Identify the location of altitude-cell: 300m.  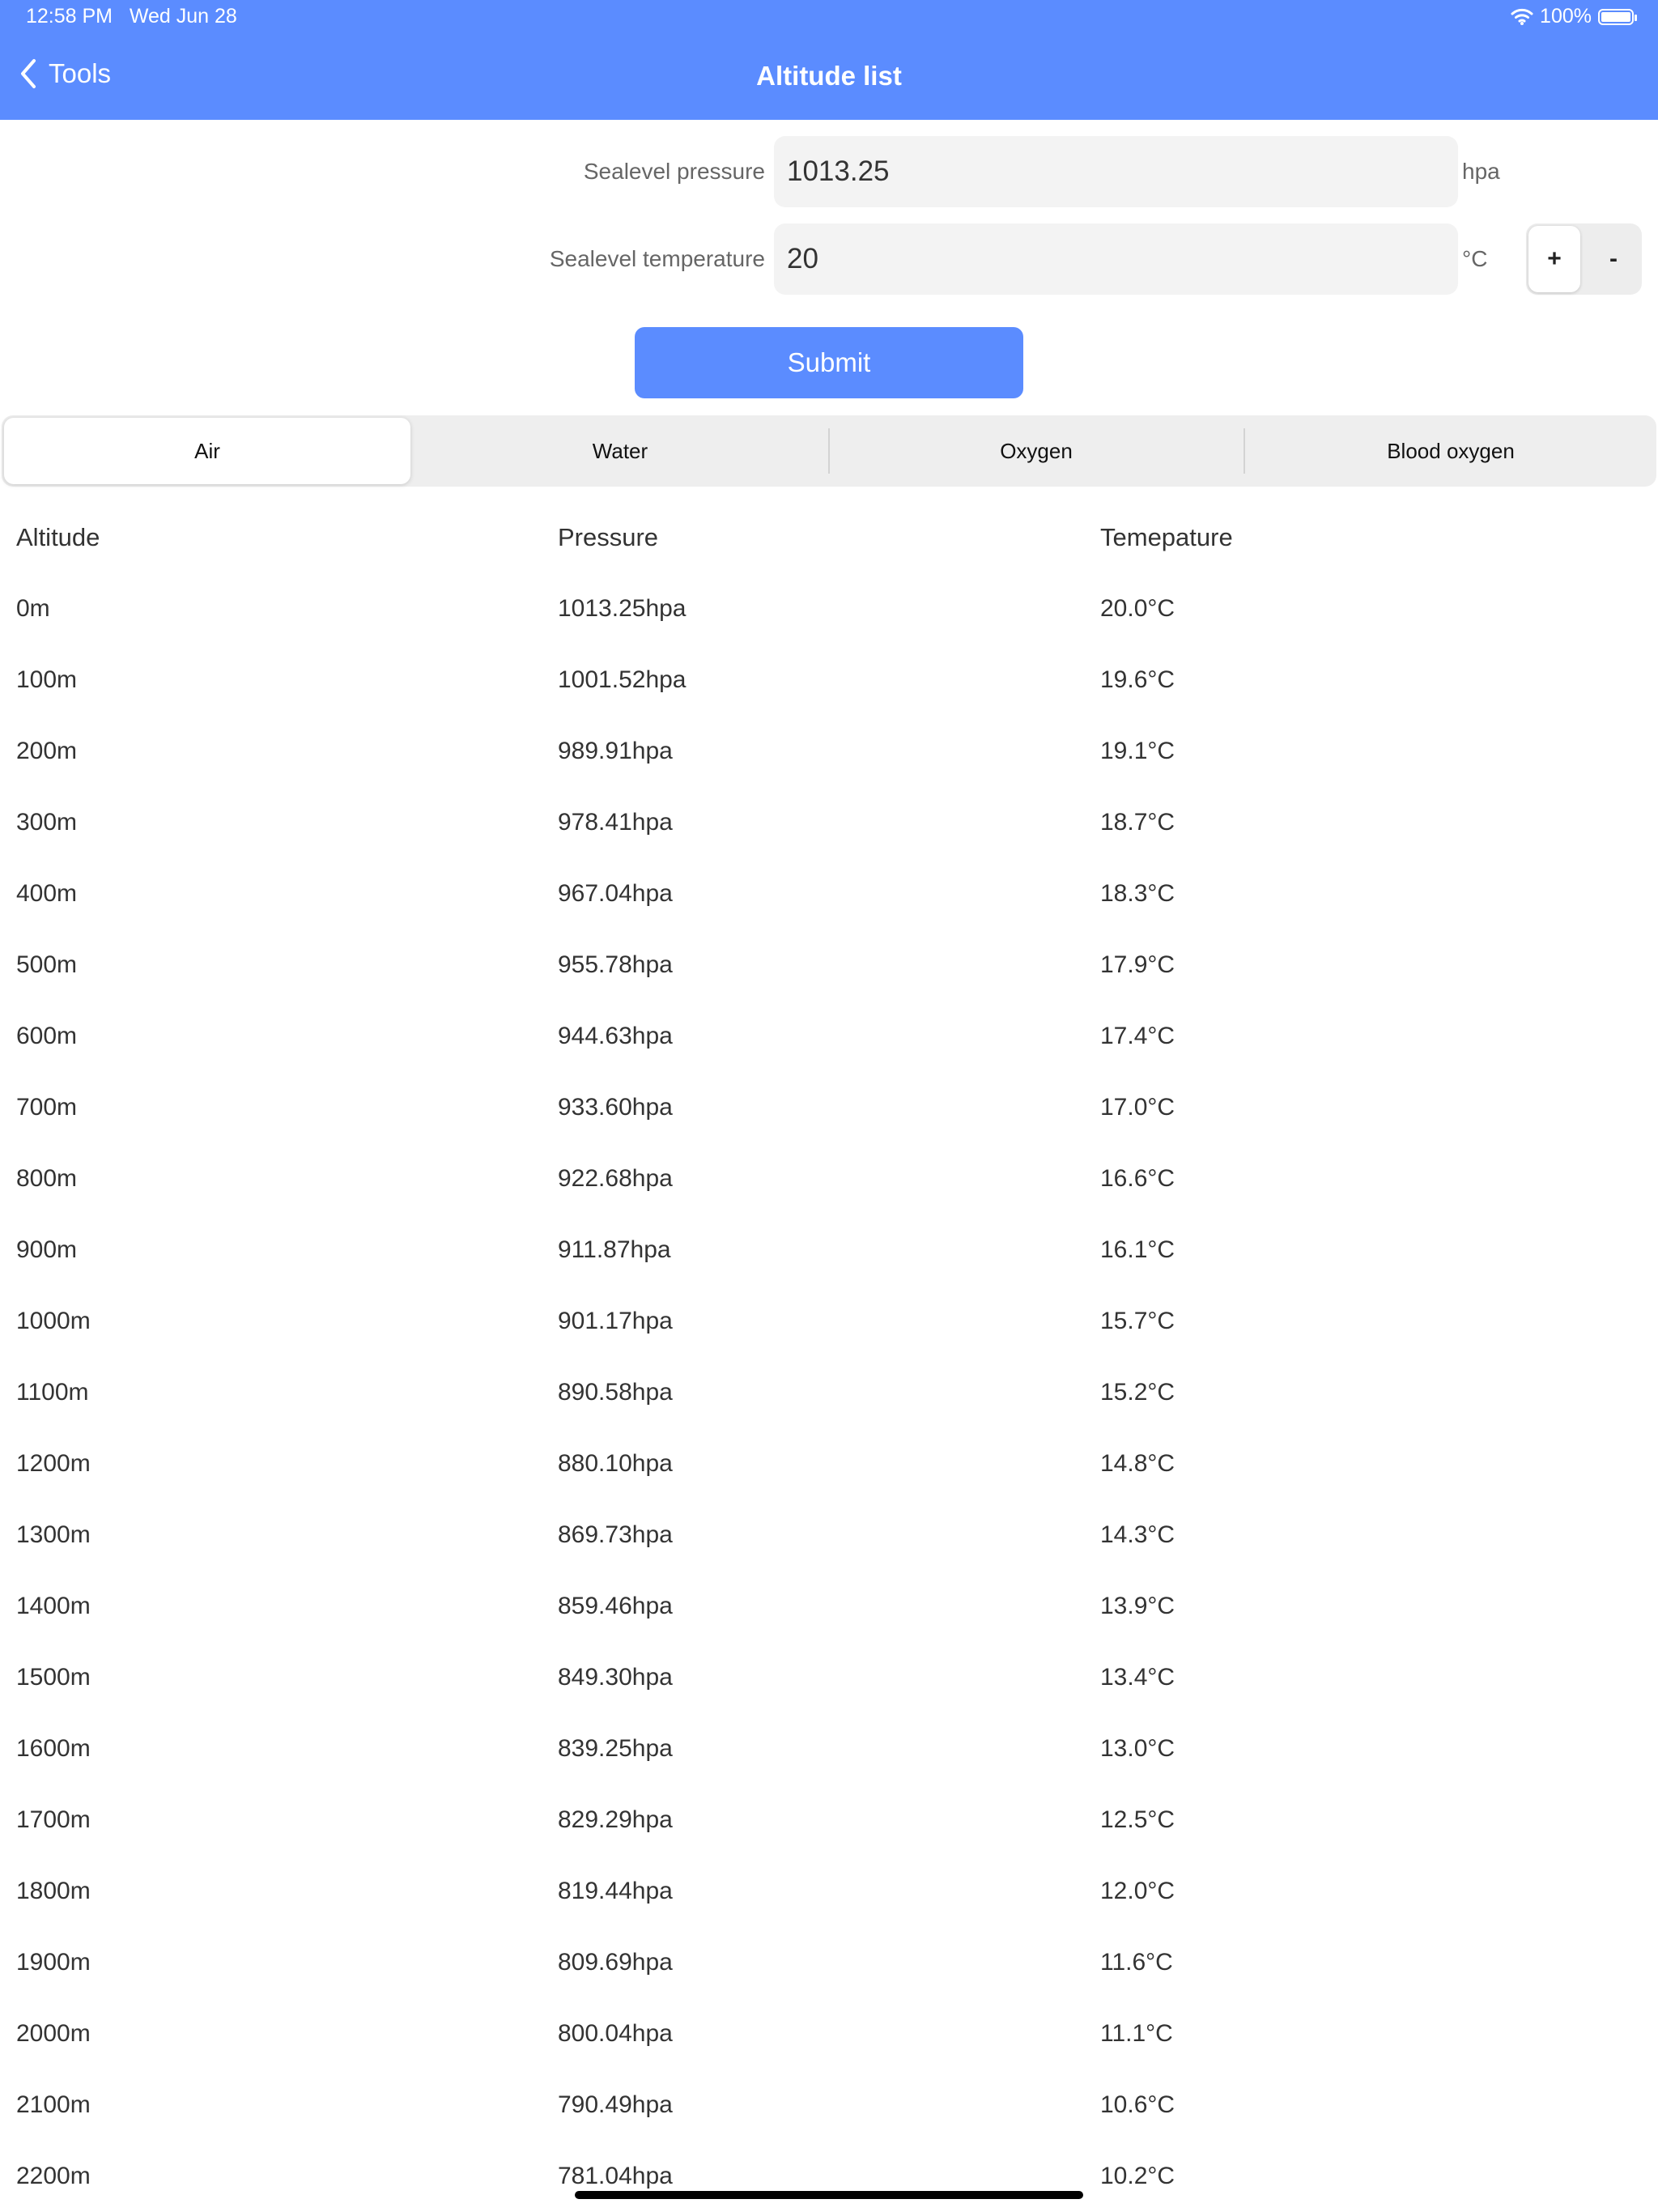
(47, 823).